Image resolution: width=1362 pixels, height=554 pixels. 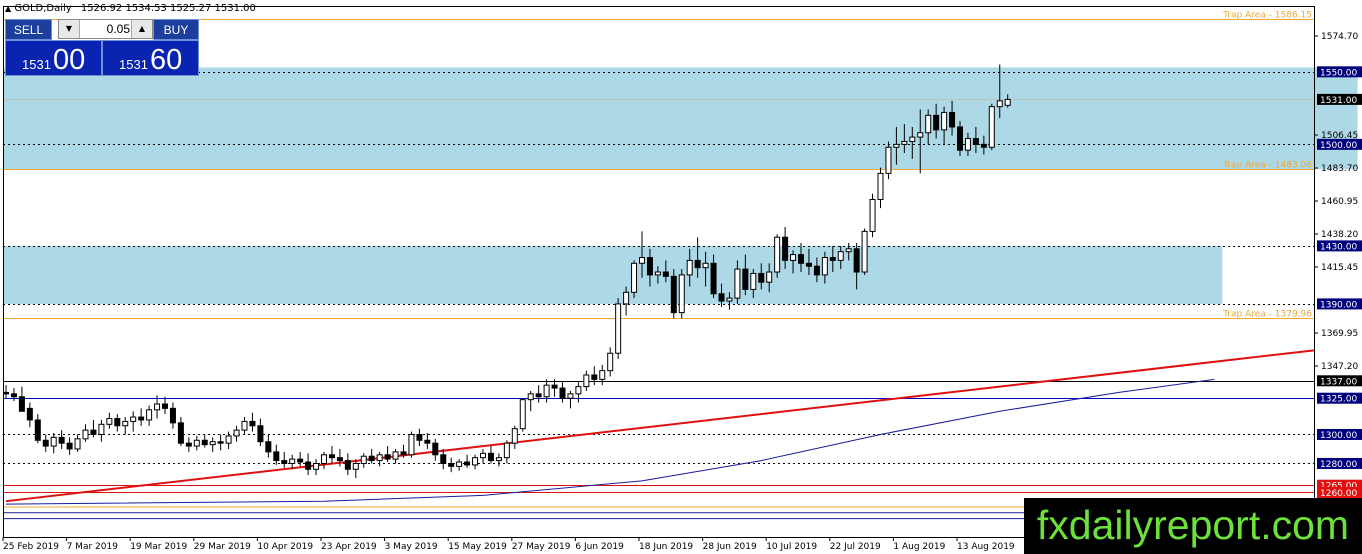 I want to click on lot-decrease-icon: ▼, so click(x=69, y=29).